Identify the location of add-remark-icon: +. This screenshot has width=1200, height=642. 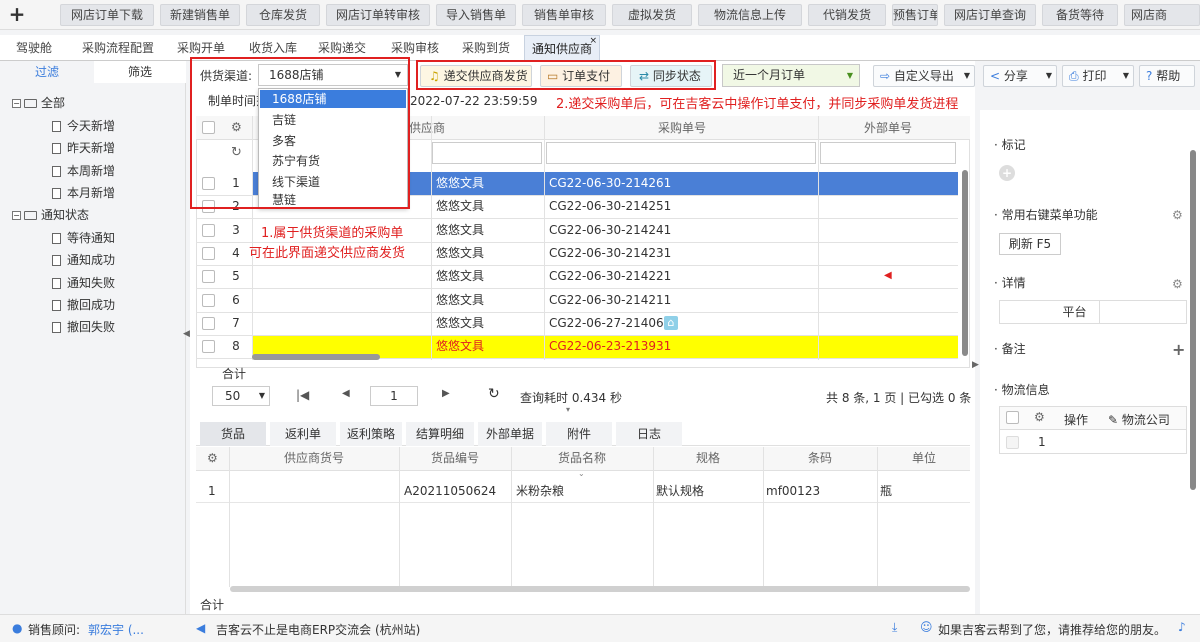
(1178, 349).